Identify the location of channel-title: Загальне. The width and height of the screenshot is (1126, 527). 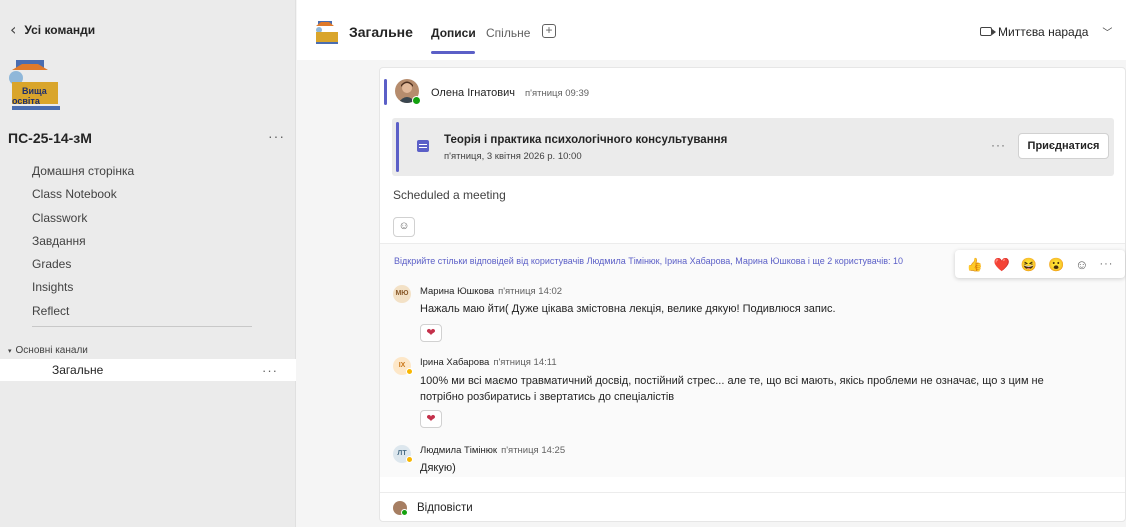
(381, 32).